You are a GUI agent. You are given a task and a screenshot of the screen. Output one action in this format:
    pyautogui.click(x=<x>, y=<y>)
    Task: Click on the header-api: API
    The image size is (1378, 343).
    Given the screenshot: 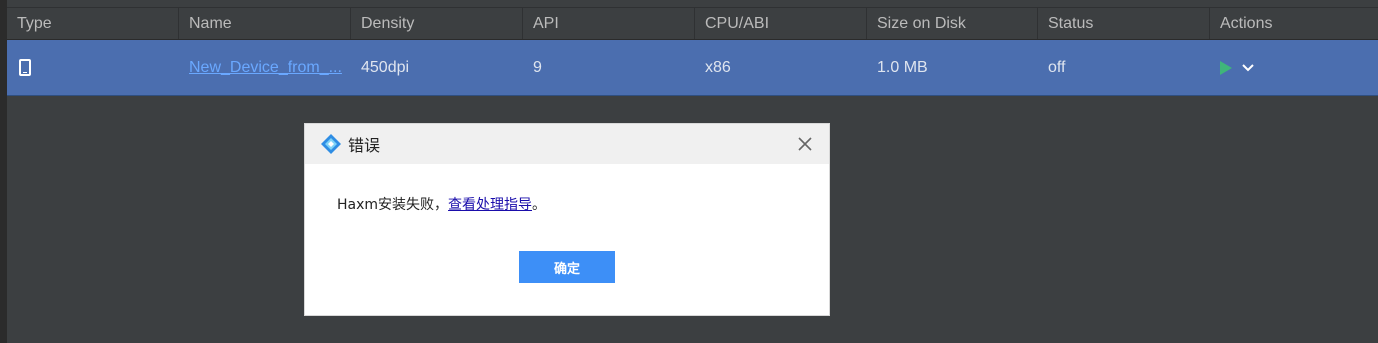 What is the action you would take?
    pyautogui.click(x=609, y=23)
    